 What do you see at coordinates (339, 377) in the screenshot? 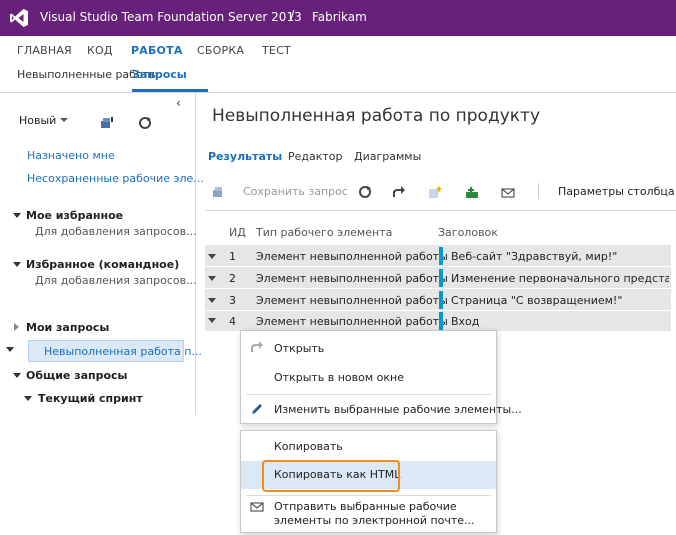
I see `menu-item-open-new-window: Открыть в новом окне` at bounding box center [339, 377].